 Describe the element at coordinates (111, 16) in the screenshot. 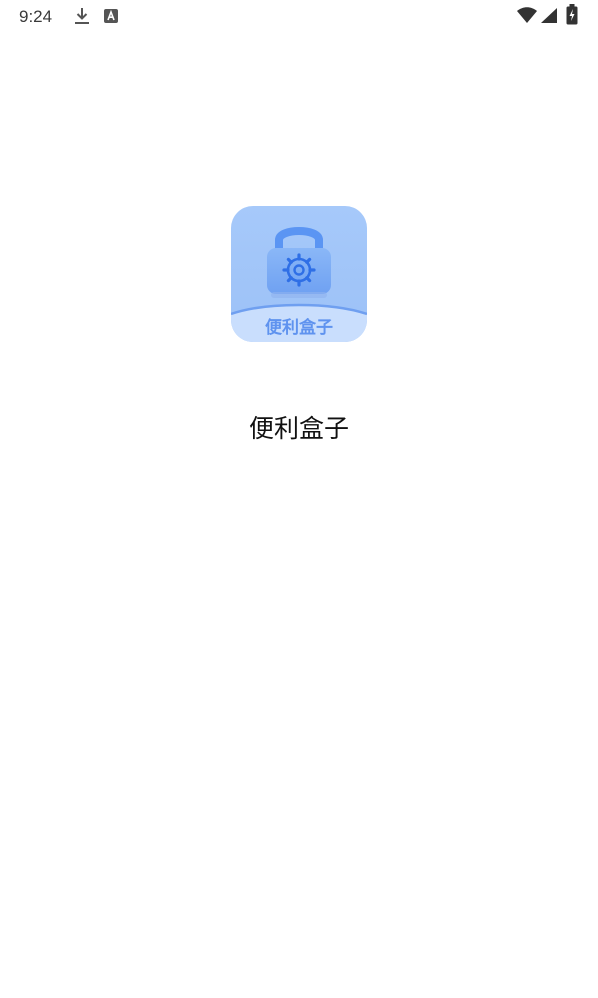

I see `a-notification-icon` at that location.